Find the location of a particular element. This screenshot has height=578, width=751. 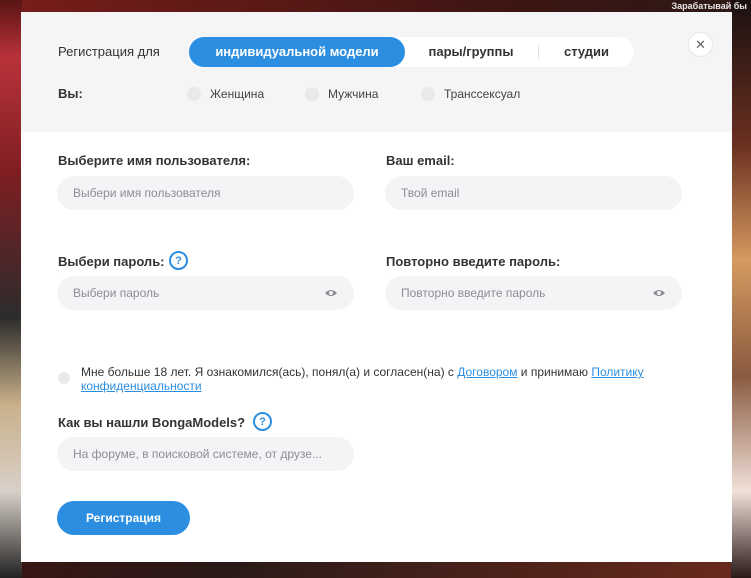

background-left-image is located at coordinates (11, 289).